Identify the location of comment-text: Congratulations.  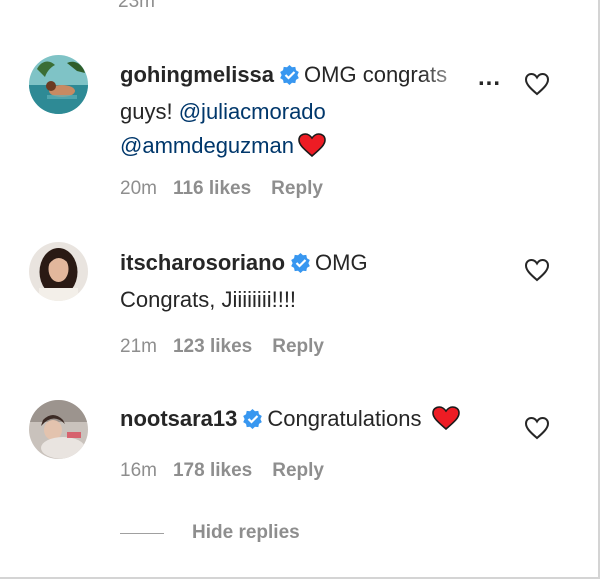
(344, 418).